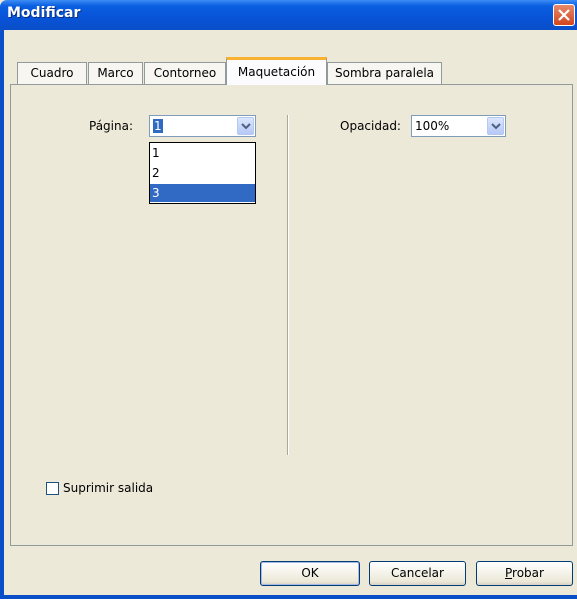 This screenshot has width=577, height=599. Describe the element at coordinates (52, 488) in the screenshot. I see `suprimir-salida-checkbox` at that location.